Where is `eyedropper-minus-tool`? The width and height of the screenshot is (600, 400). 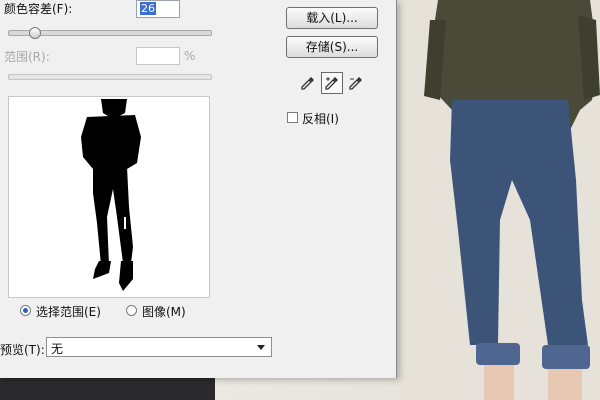 eyedropper-minus-tool is located at coordinates (356, 83).